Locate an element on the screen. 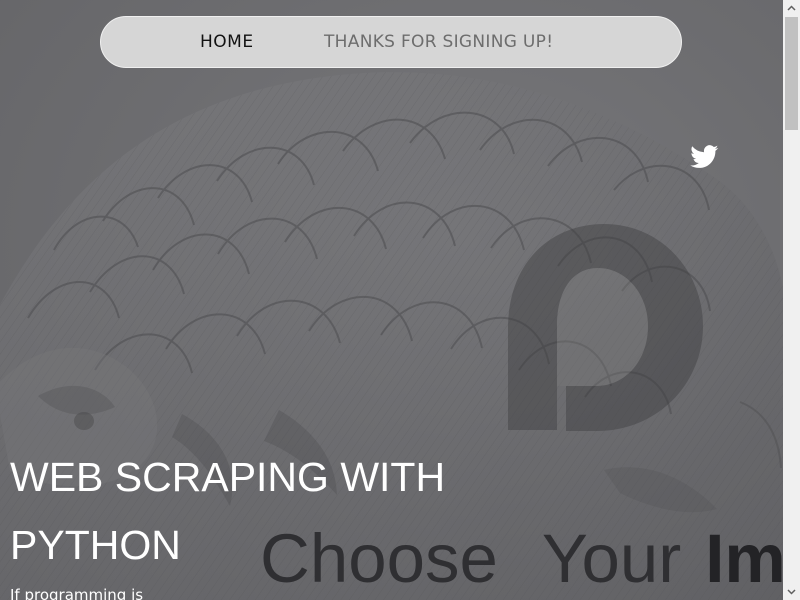 This screenshot has height=600, width=800. top-navigation: HOME THANKS FOR SIGNING UP! is located at coordinates (391, 42).